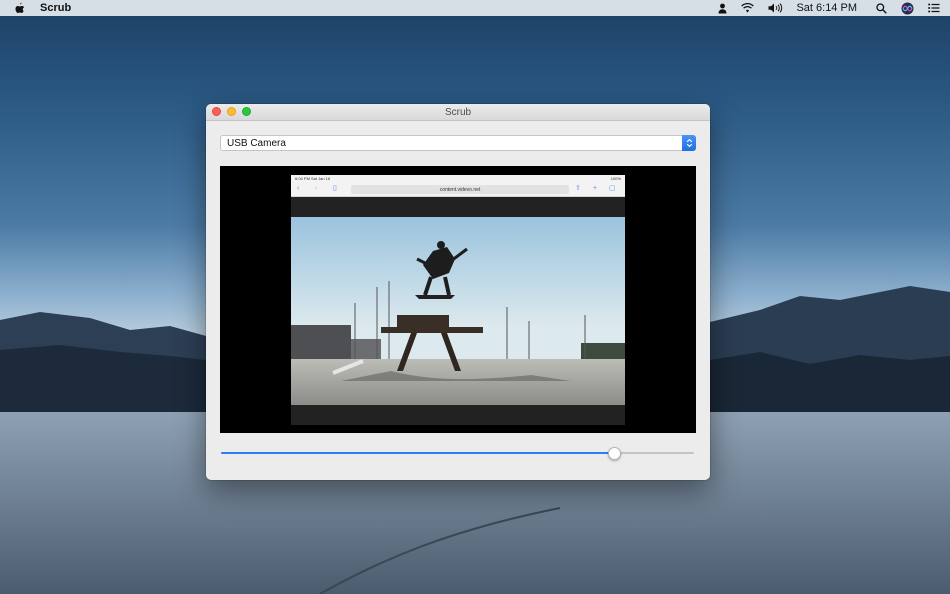 Image resolution: width=950 pixels, height=594 pixels. Describe the element at coordinates (55, 8) in the screenshot. I see `app-menu-name: Scrub` at that location.